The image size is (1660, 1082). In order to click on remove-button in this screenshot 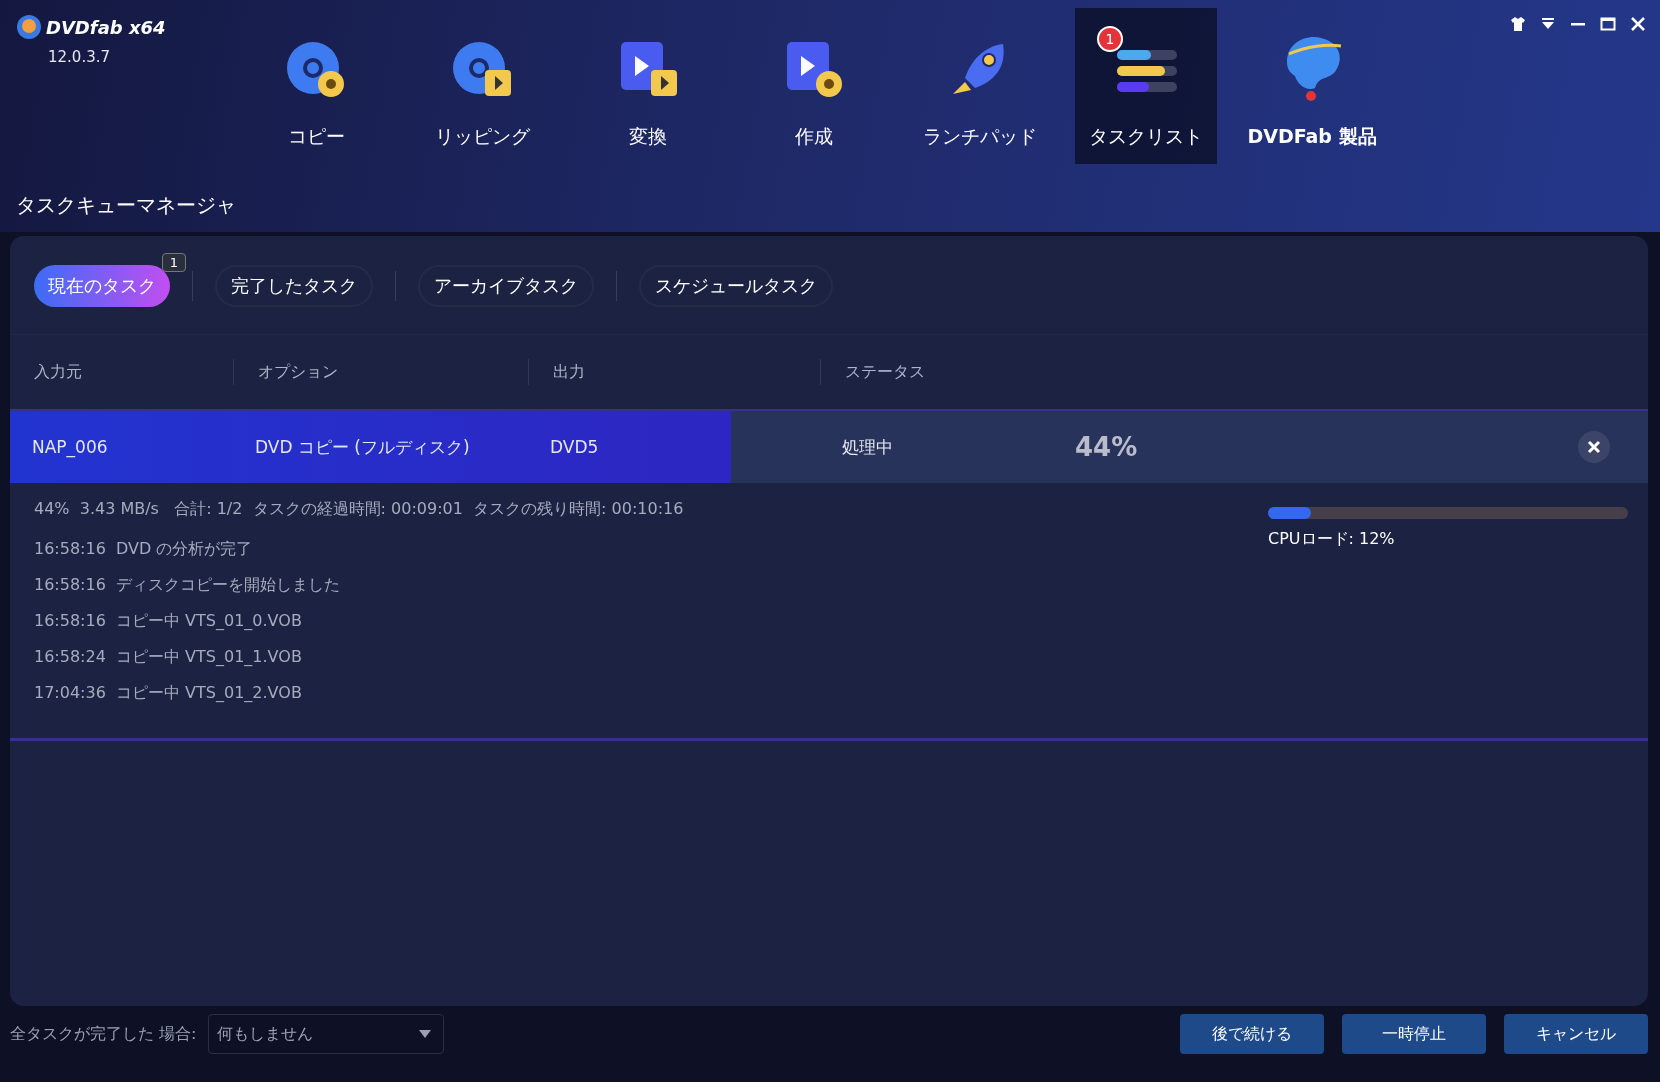, I will do `click(1594, 447)`.